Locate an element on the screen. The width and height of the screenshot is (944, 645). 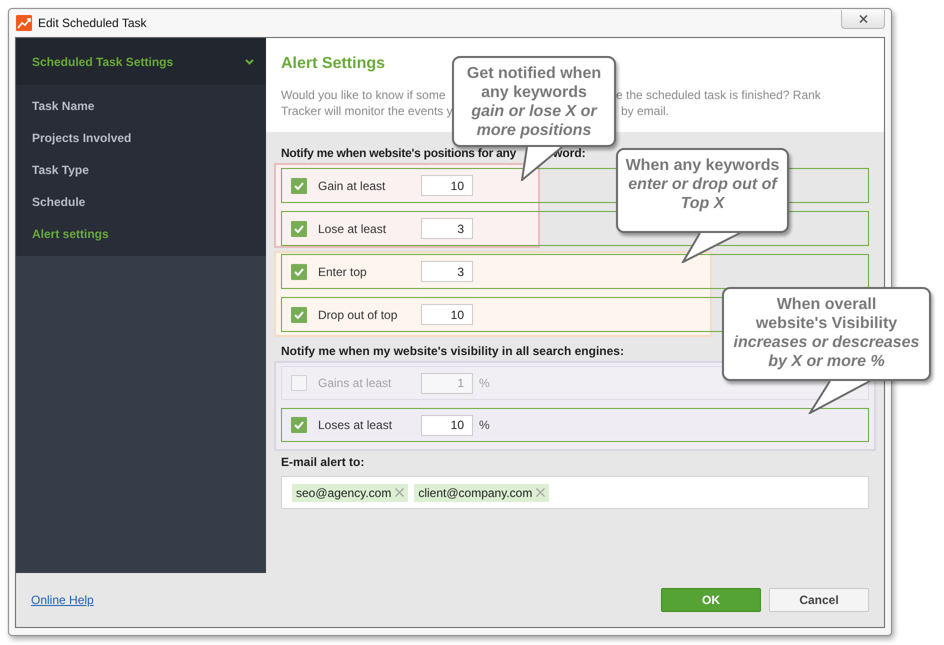
email-tag: seo@agency.com is located at coordinates (350, 493).